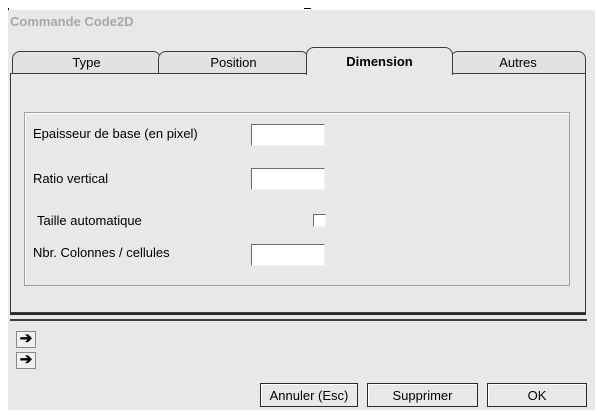 The width and height of the screenshot is (597, 415). I want to click on ok-button: OK, so click(537, 395).